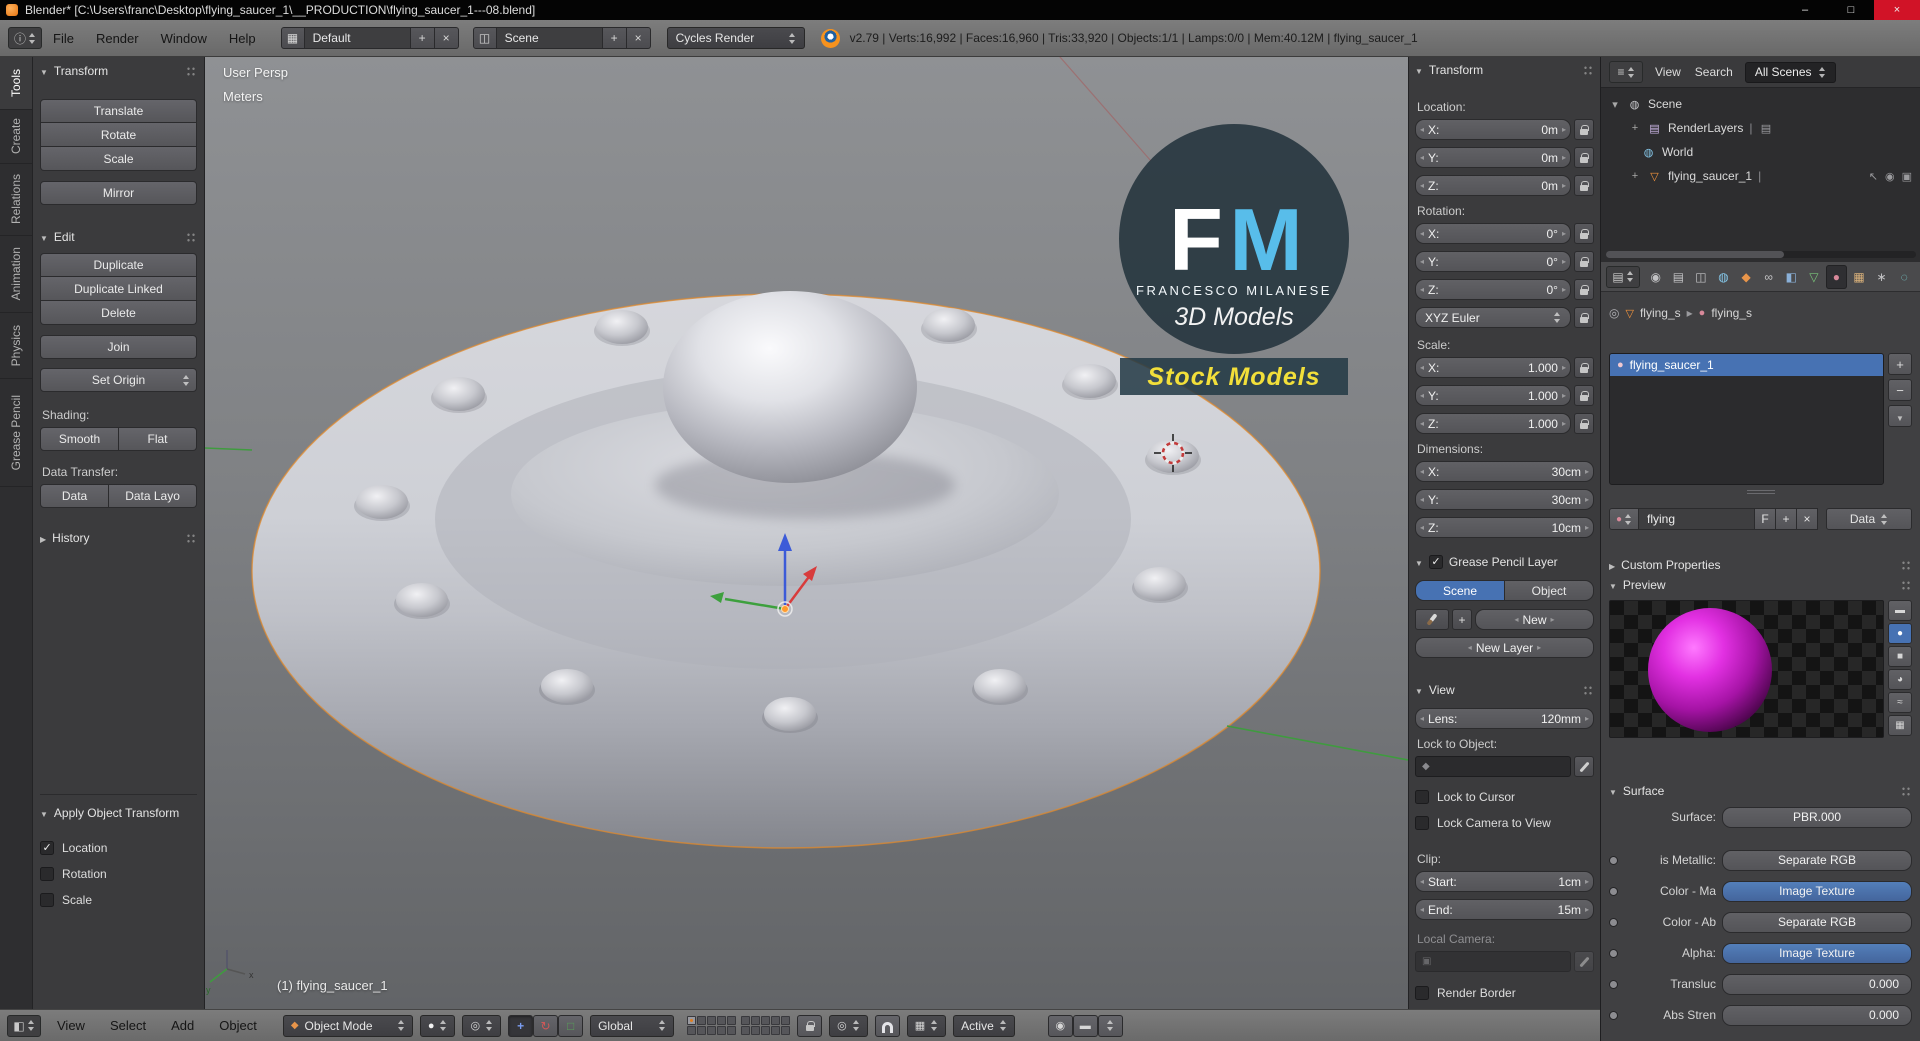 Image resolution: width=1920 pixels, height=1041 pixels. What do you see at coordinates (1900, 610) in the screenshot?
I see `preview-flat-button: ▬` at bounding box center [1900, 610].